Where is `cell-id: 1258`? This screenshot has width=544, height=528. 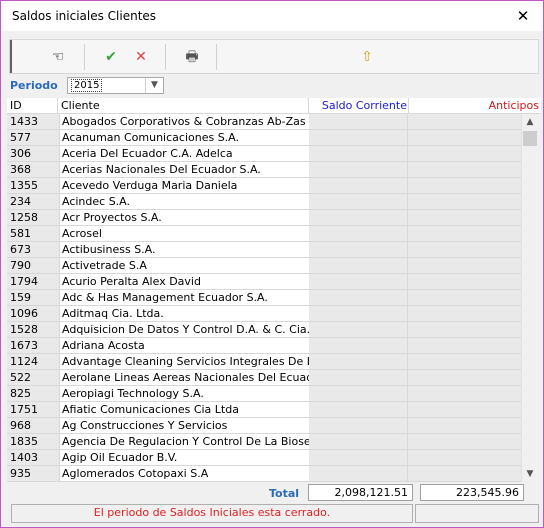 cell-id: 1258 is located at coordinates (33, 217).